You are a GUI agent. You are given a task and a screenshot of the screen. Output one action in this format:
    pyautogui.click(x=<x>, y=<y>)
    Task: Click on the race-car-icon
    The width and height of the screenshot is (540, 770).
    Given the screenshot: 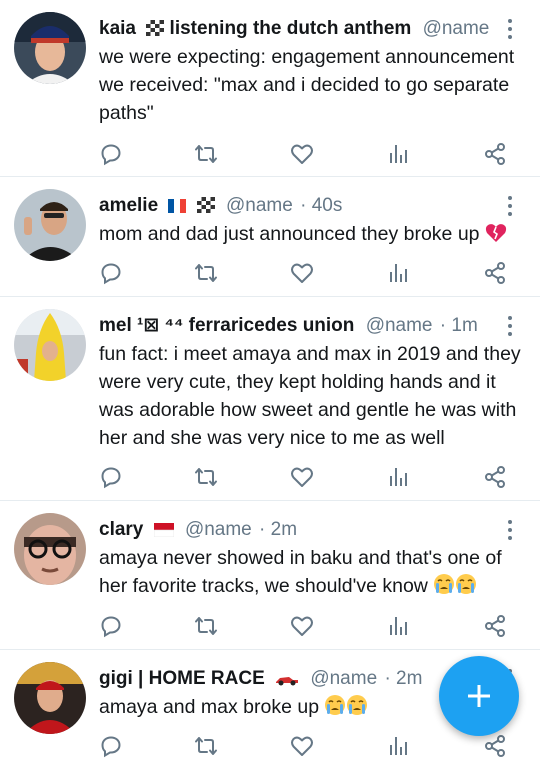 What is the action you would take?
    pyautogui.click(x=287, y=680)
    